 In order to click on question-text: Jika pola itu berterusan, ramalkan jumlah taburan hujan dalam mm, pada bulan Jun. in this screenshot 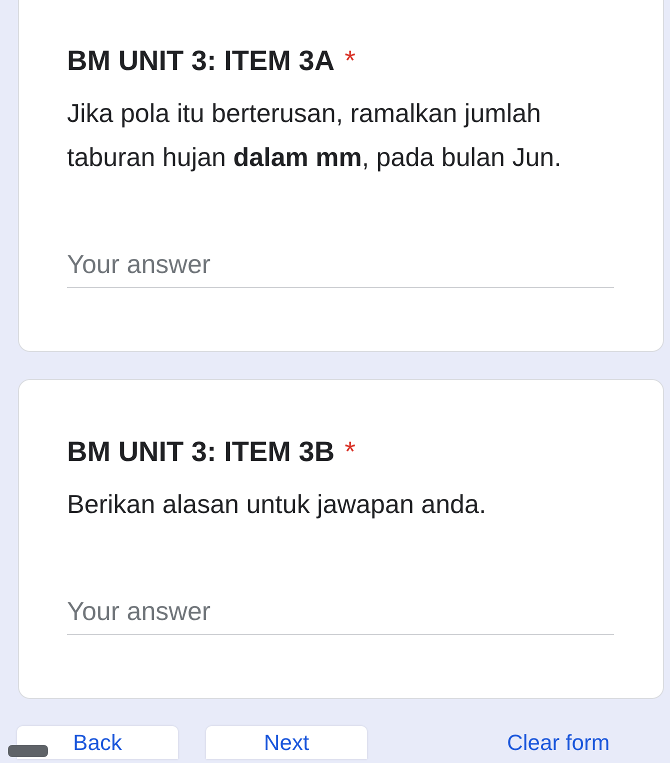, I will do `click(314, 135)`.